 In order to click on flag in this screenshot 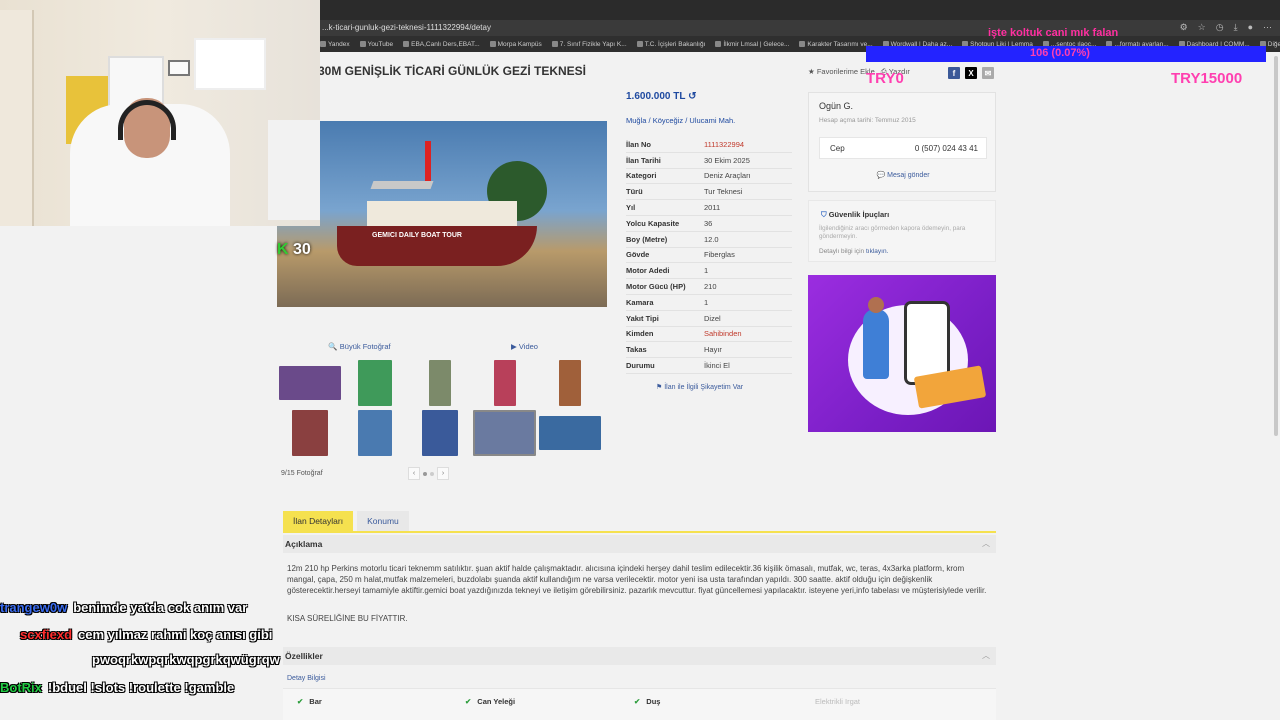, I will do `click(428, 161)`.